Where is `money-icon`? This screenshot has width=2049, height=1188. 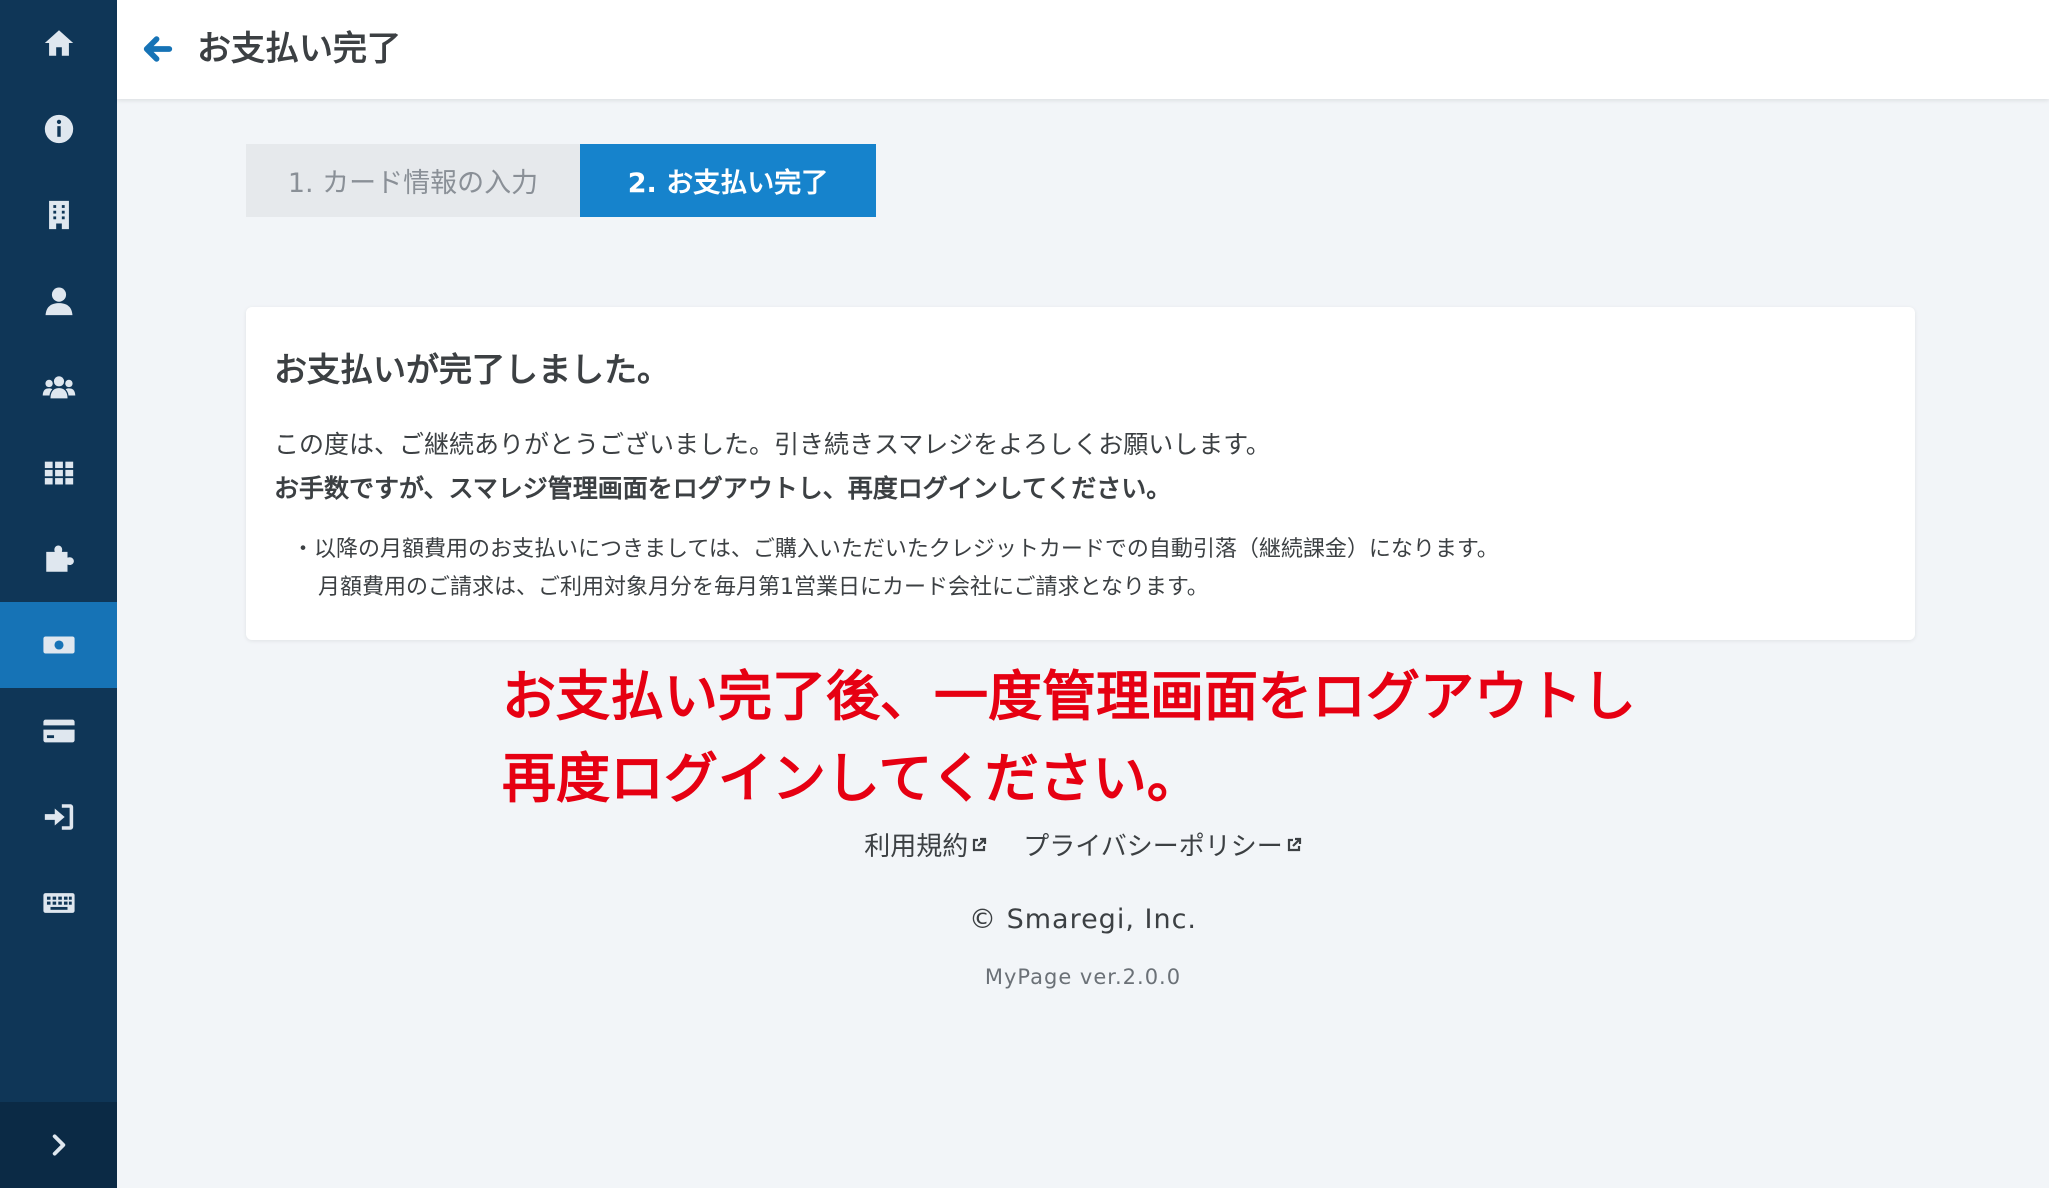 money-icon is located at coordinates (58, 645).